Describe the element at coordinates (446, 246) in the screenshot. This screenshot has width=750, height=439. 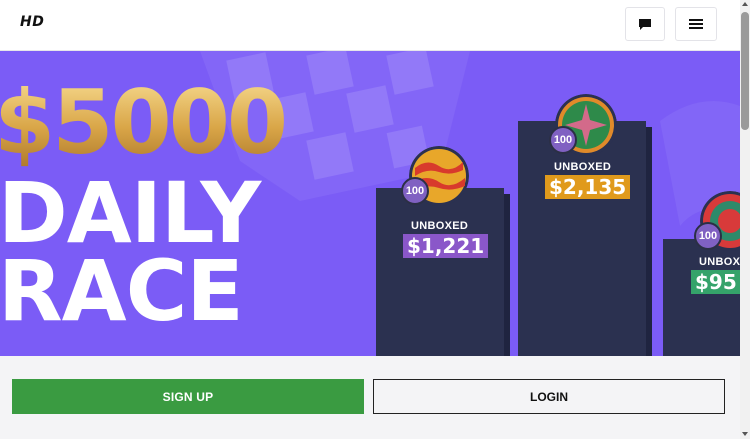
I see `podium-value: $1,221` at that location.